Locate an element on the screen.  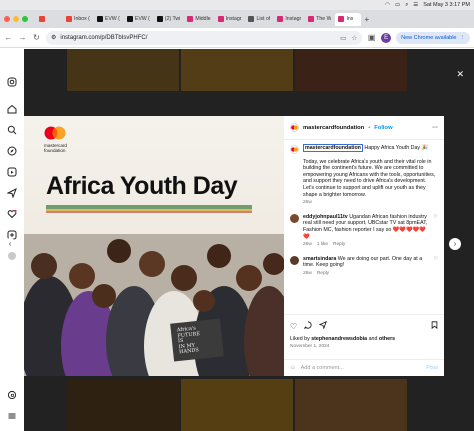
more-icon: ⋮ is located at coordinates (462, 37).